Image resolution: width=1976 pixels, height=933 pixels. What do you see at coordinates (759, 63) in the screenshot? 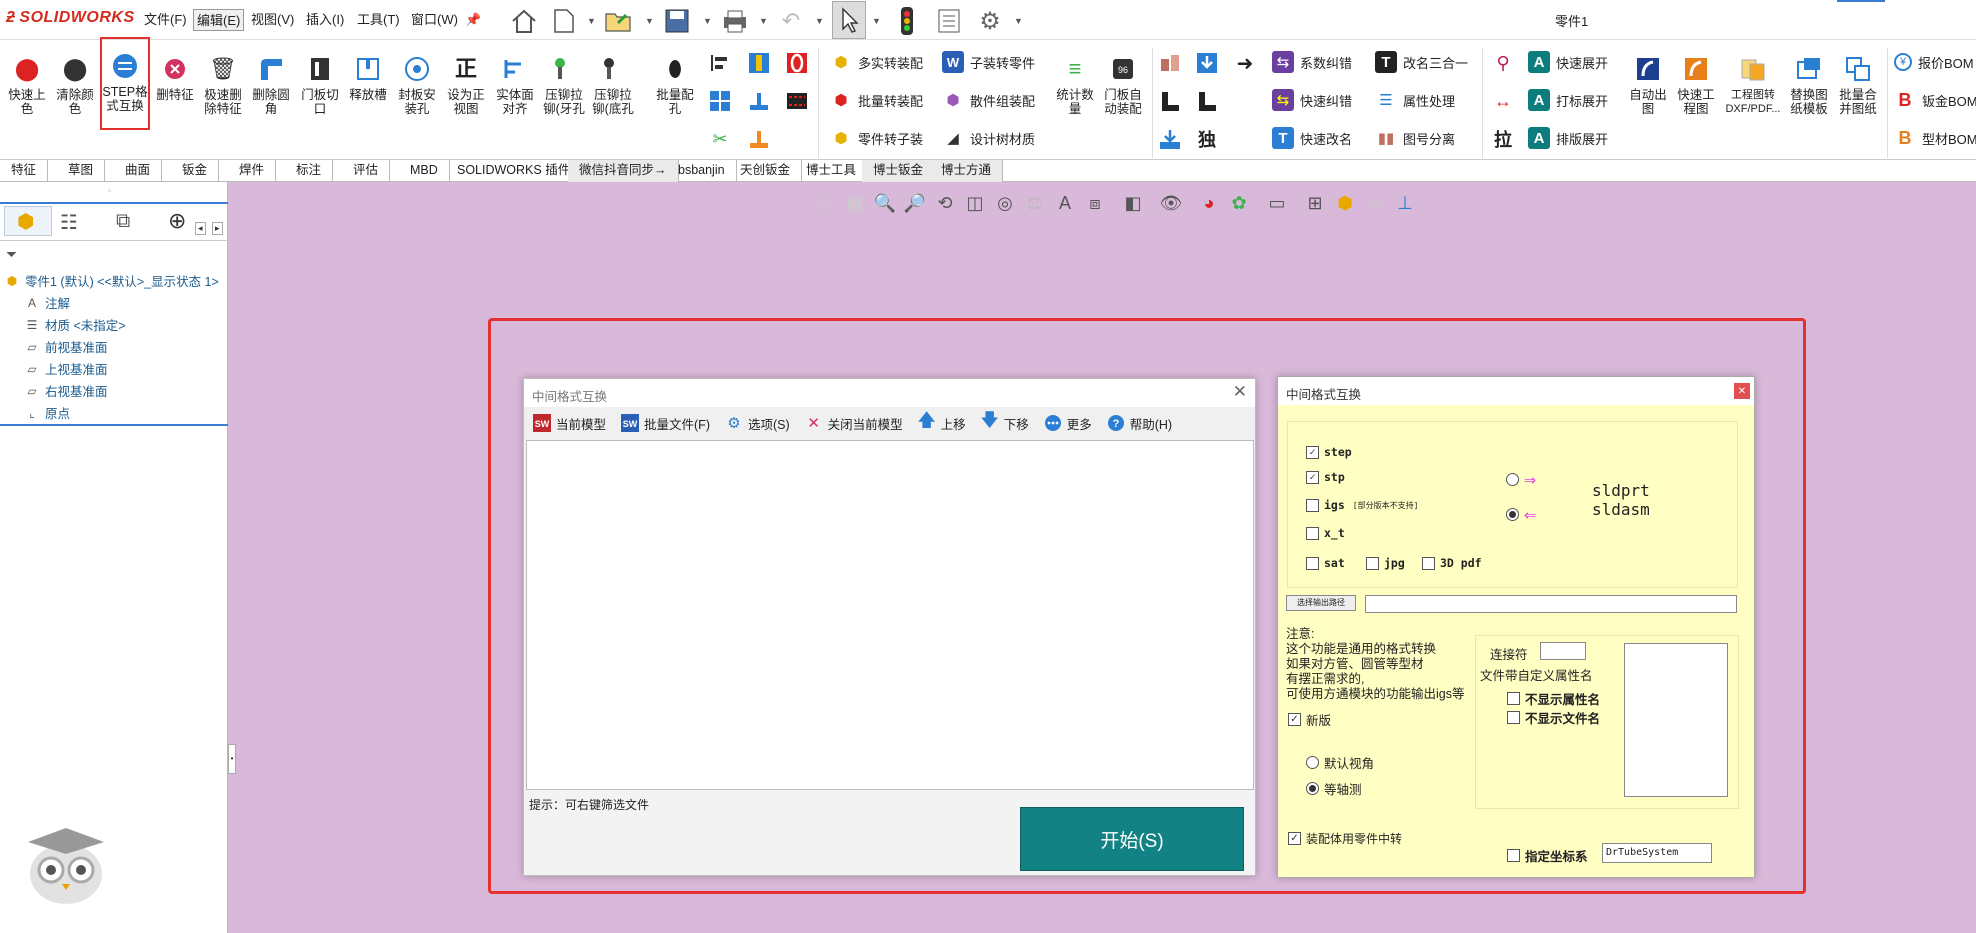
I see `vertical-bar-icon` at bounding box center [759, 63].